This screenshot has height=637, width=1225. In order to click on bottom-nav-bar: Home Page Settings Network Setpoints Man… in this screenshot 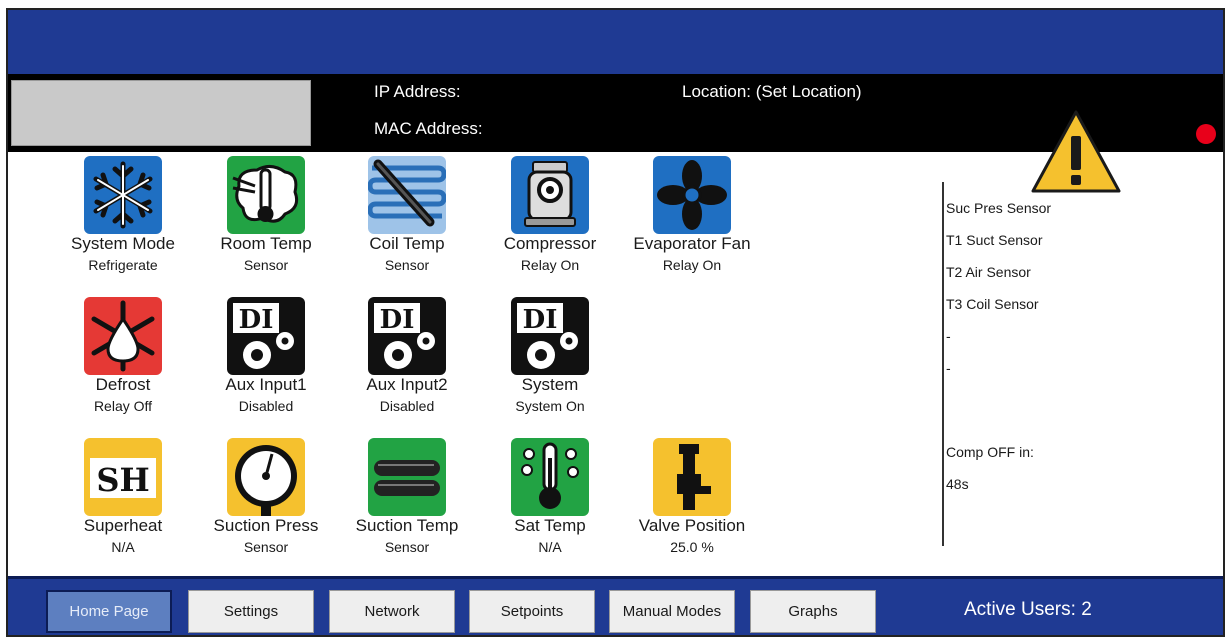, I will do `click(615, 605)`.